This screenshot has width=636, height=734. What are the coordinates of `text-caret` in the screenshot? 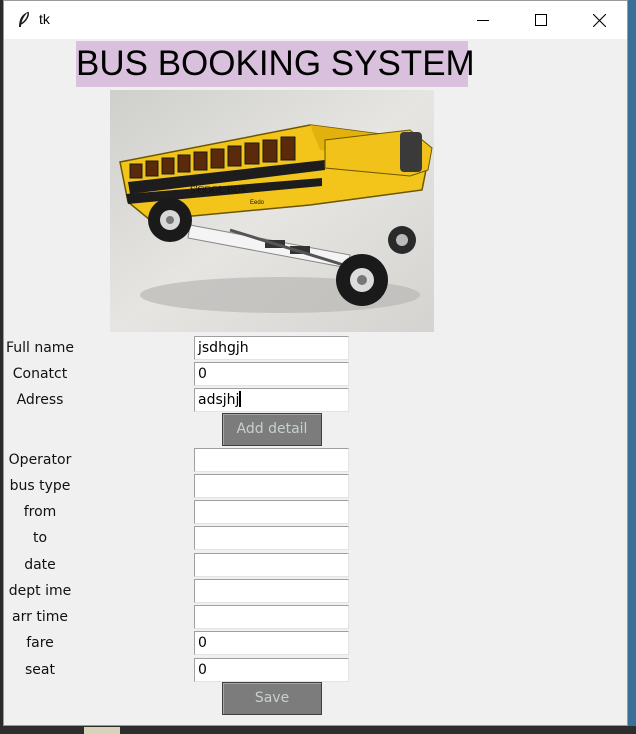 It's located at (240, 399).